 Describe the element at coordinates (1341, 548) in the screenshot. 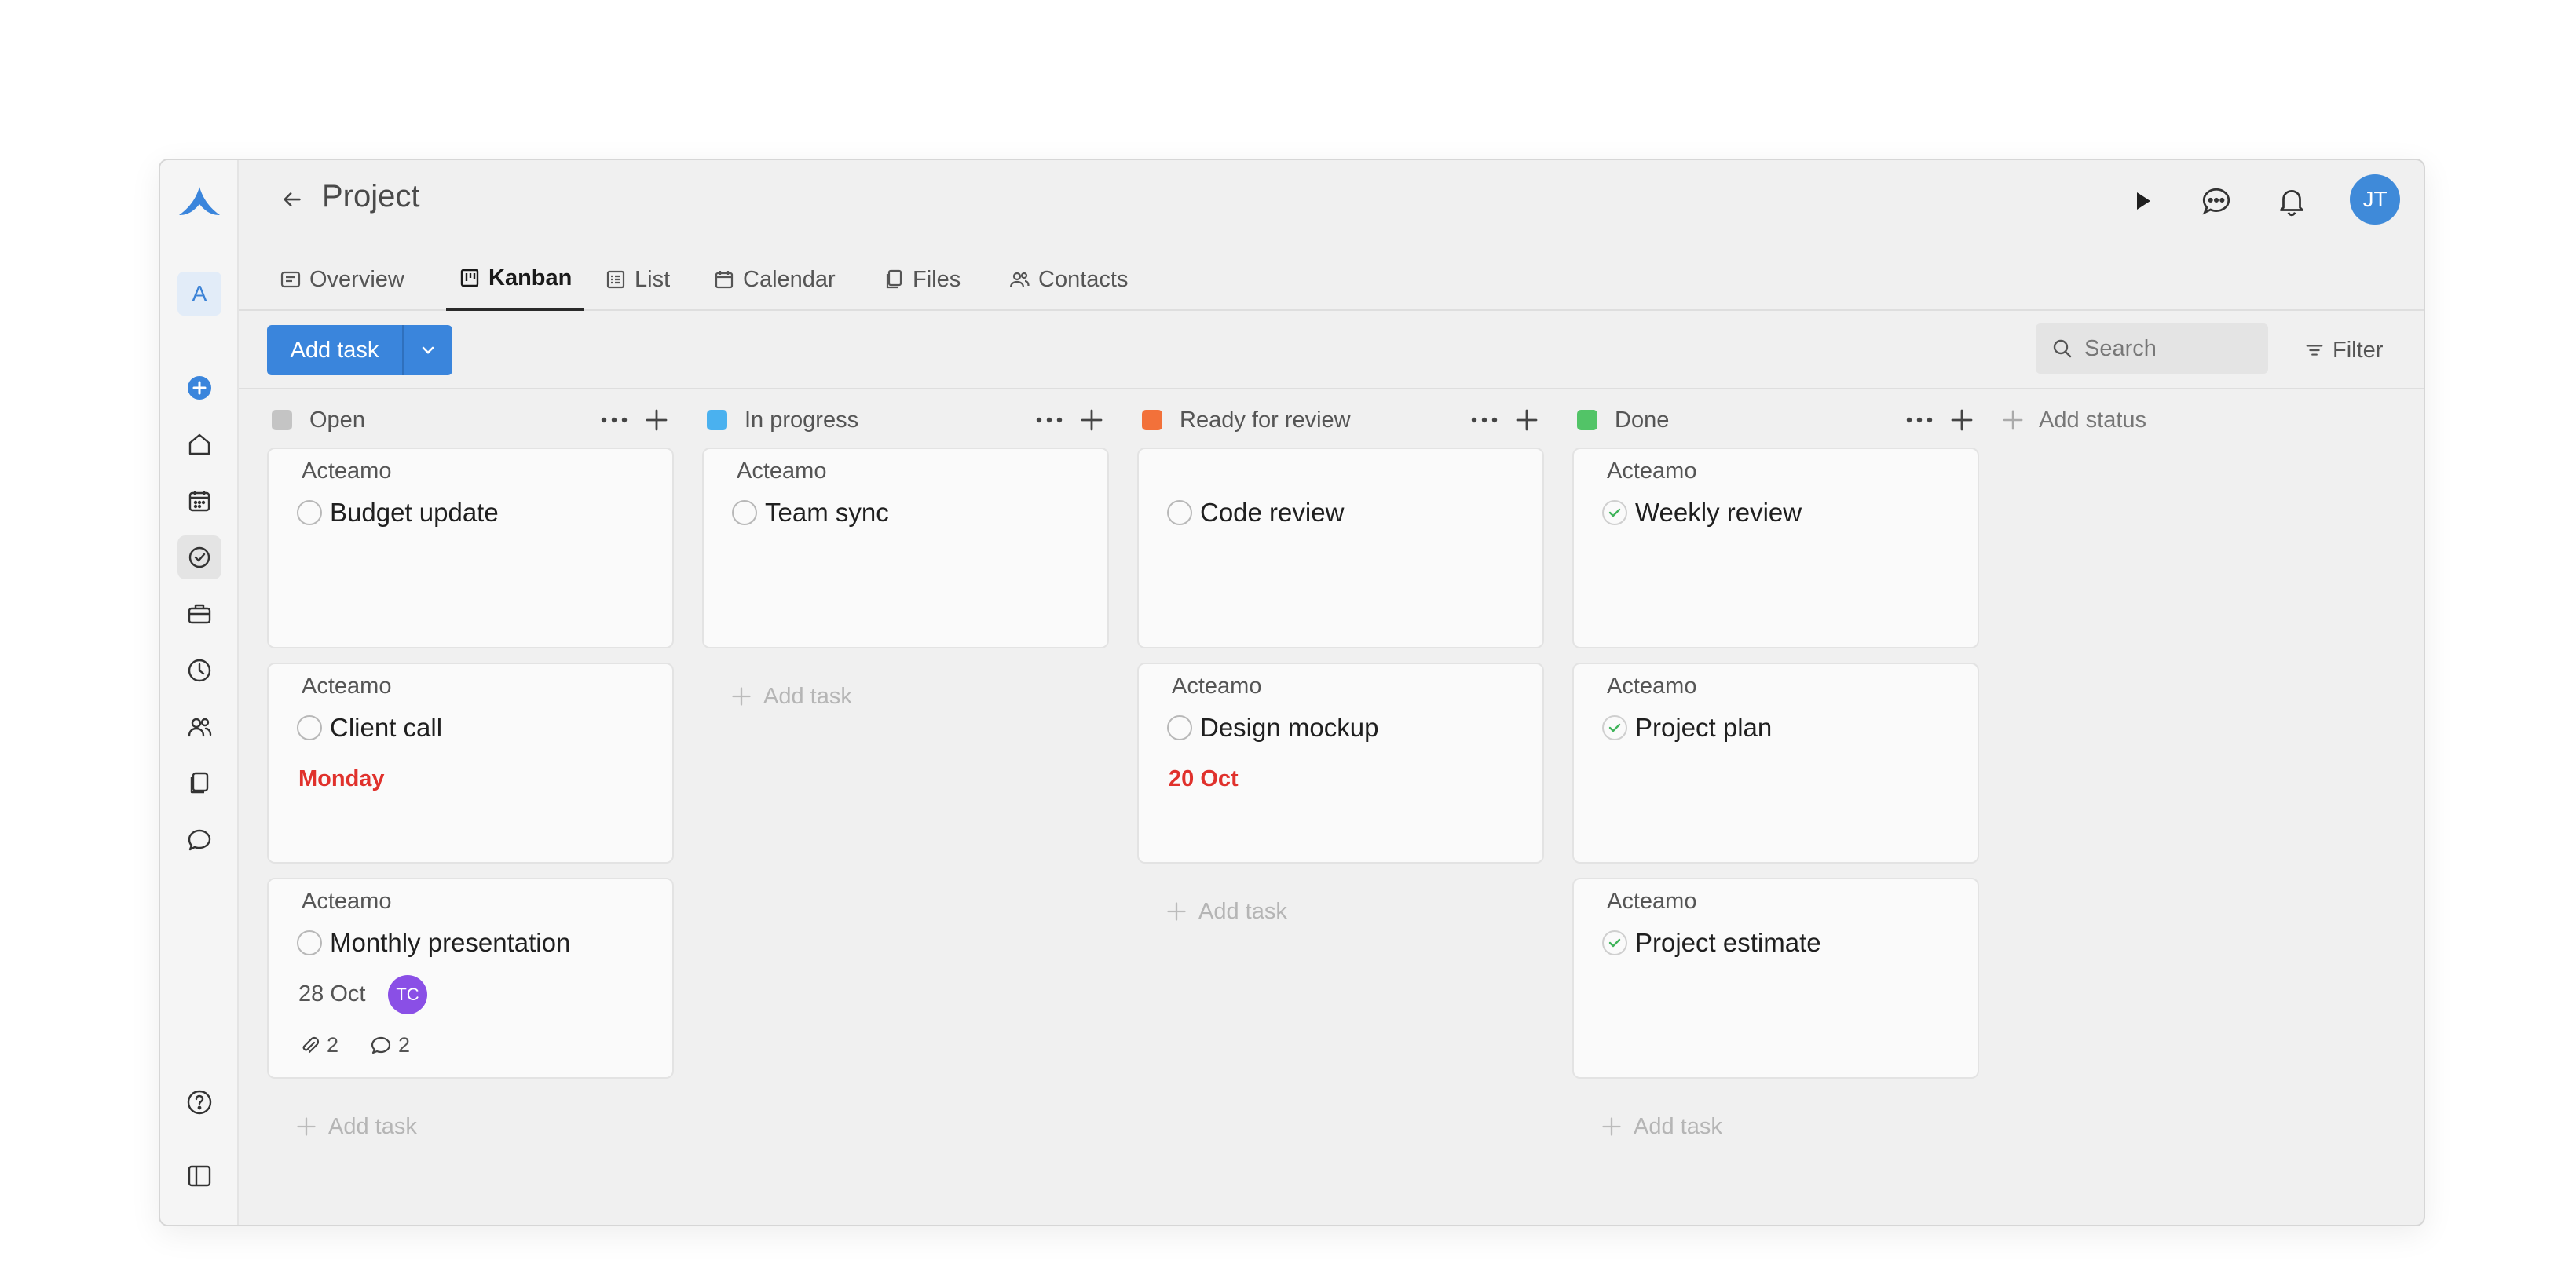

I see `task-card: Code review` at that location.